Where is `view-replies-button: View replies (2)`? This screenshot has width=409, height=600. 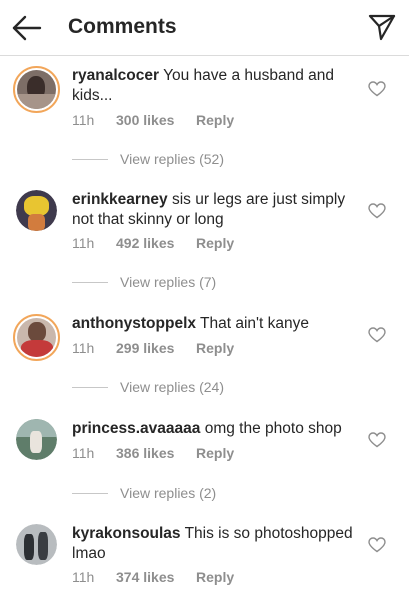
view-replies-button: View replies (2) is located at coordinates (144, 493).